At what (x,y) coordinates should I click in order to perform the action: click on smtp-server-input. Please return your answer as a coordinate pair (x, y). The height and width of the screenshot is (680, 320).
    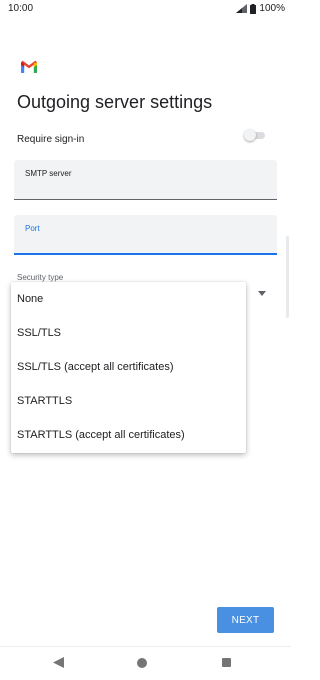
    Looking at the image, I should click on (145, 186).